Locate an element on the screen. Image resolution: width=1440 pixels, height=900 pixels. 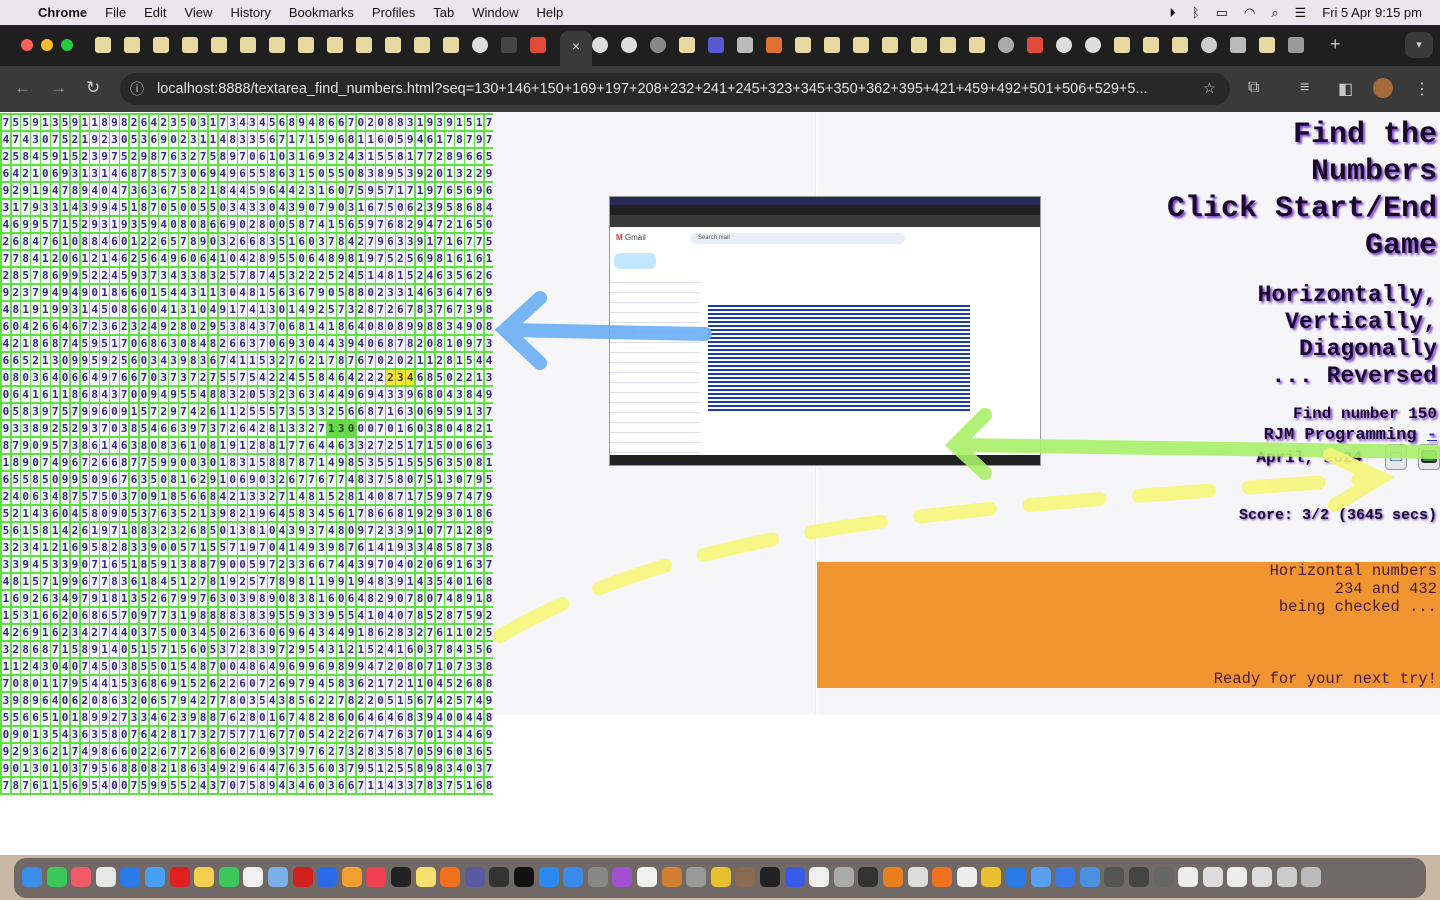
control-center-icon: ☰ is located at coordinates (1301, 13).